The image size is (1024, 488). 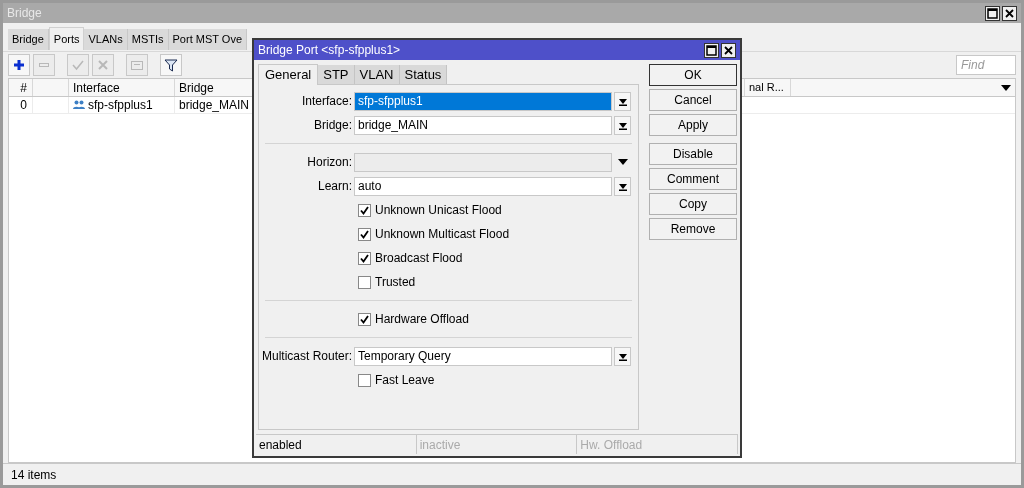 I want to click on status-field: enabled, so click(x=336, y=444).